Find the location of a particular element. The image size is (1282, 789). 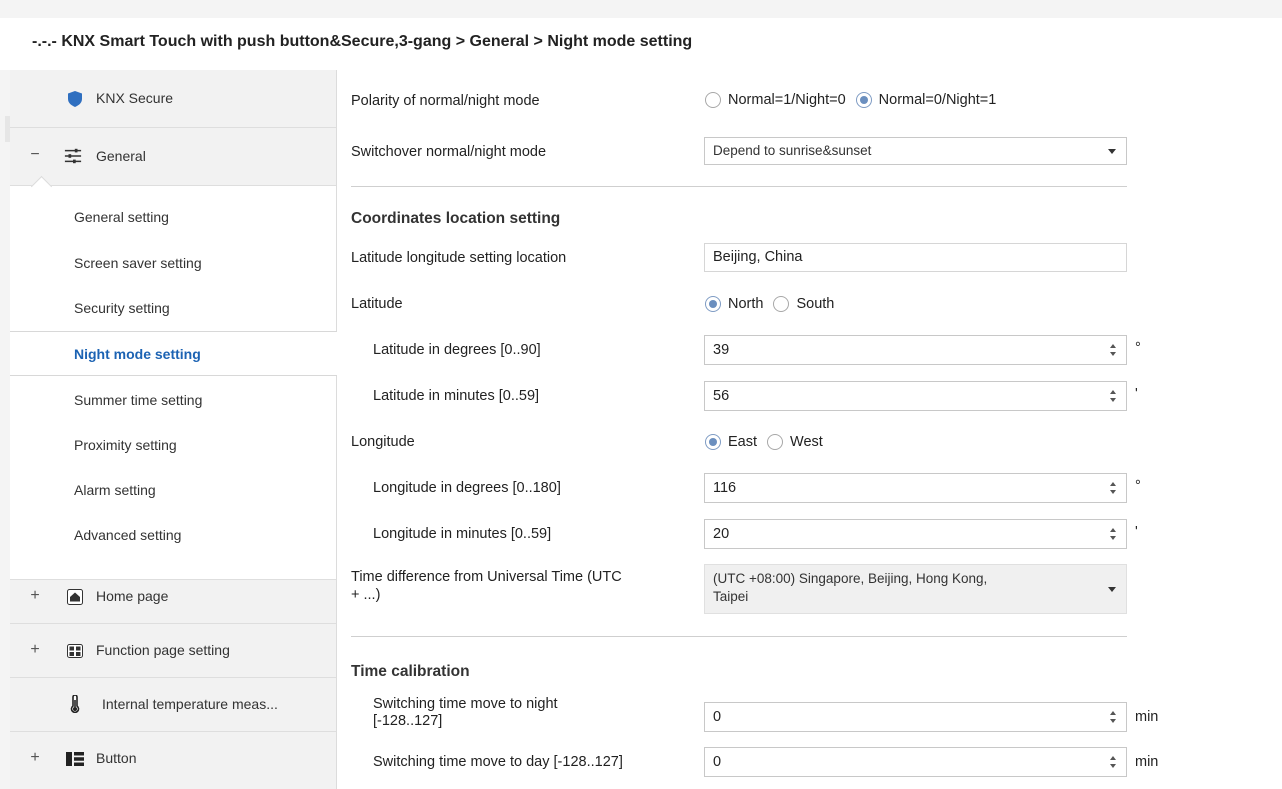

radio-label: West is located at coordinates (806, 442).